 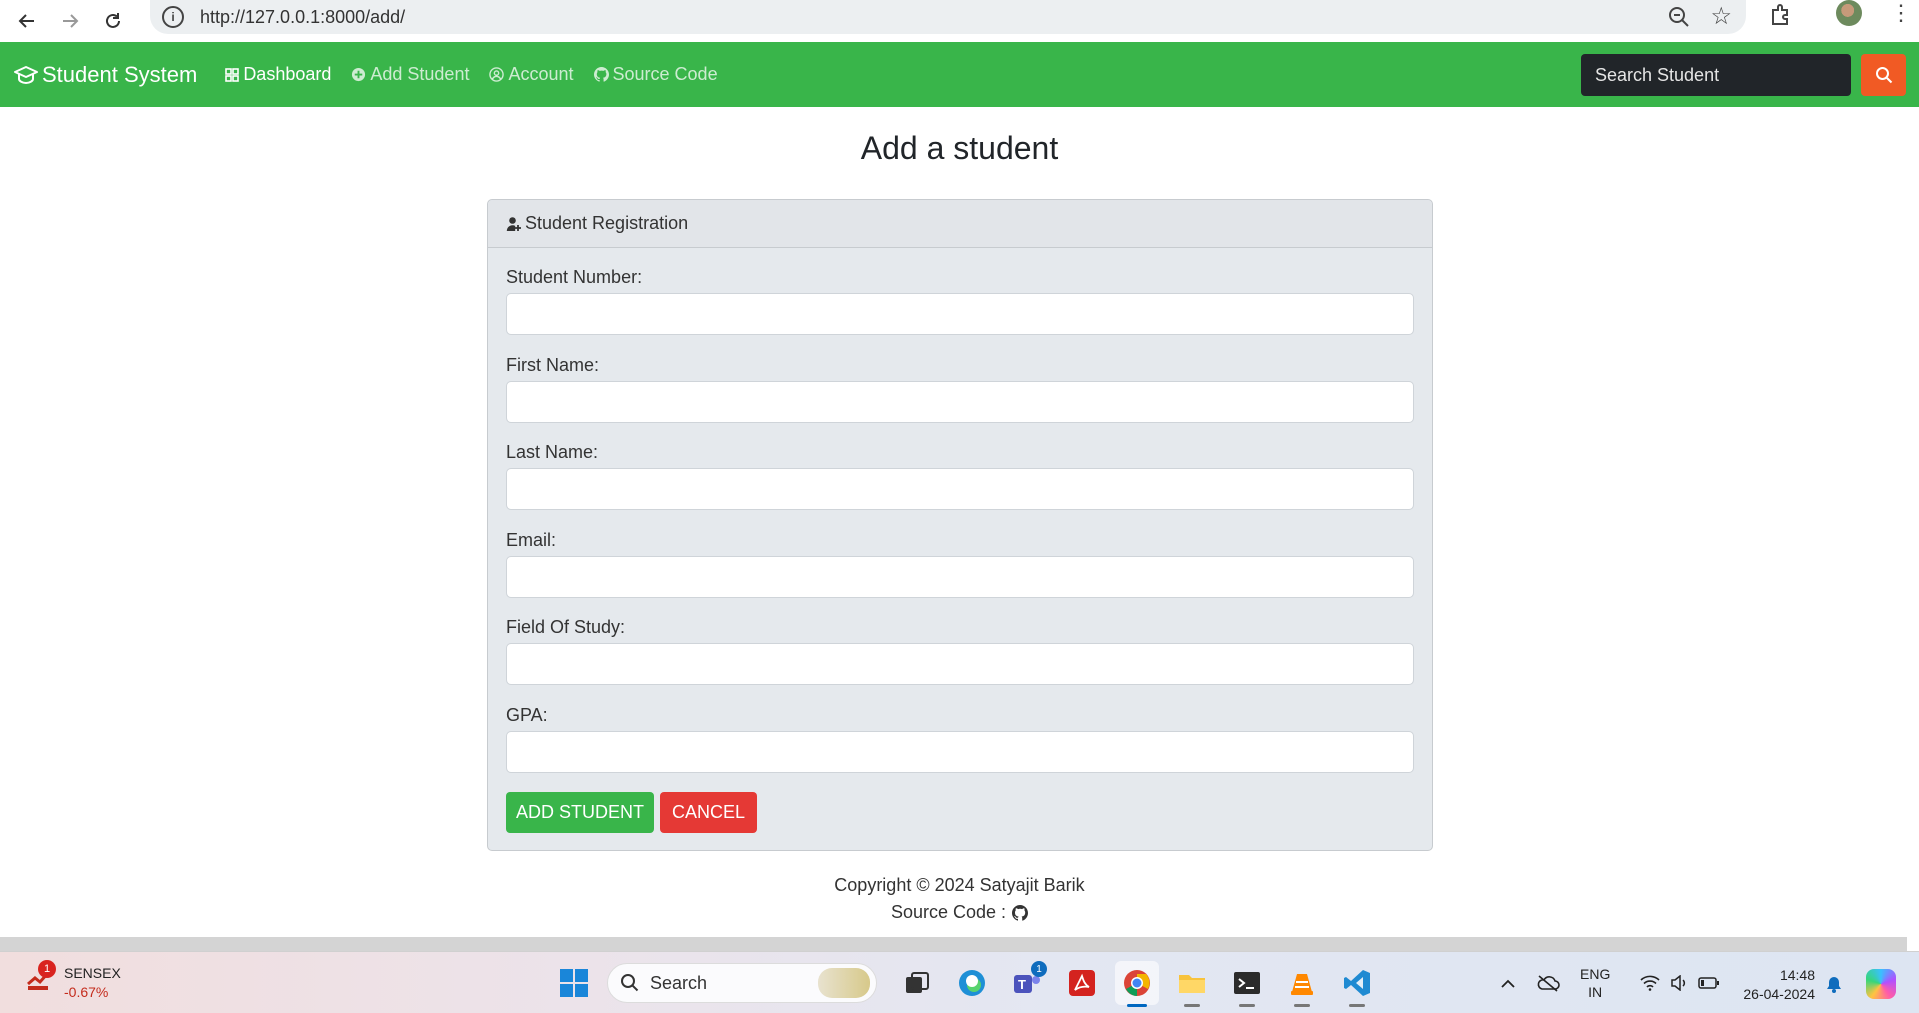 I want to click on search-highlight-icon, so click(x=844, y=983).